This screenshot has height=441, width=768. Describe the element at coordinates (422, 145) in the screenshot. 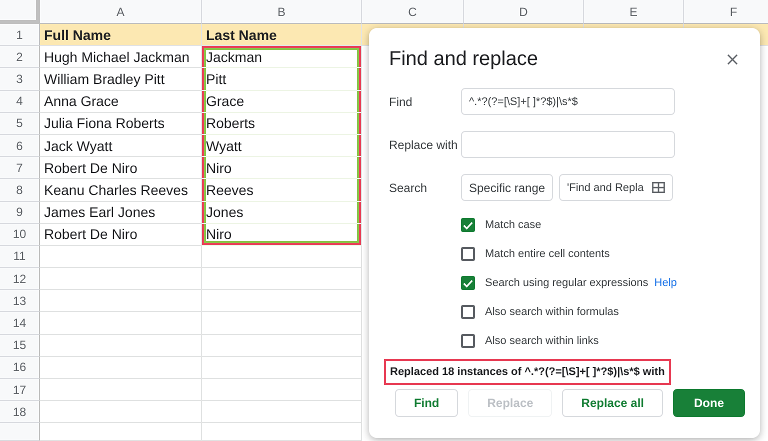

I see `field-label: Replace with` at that location.